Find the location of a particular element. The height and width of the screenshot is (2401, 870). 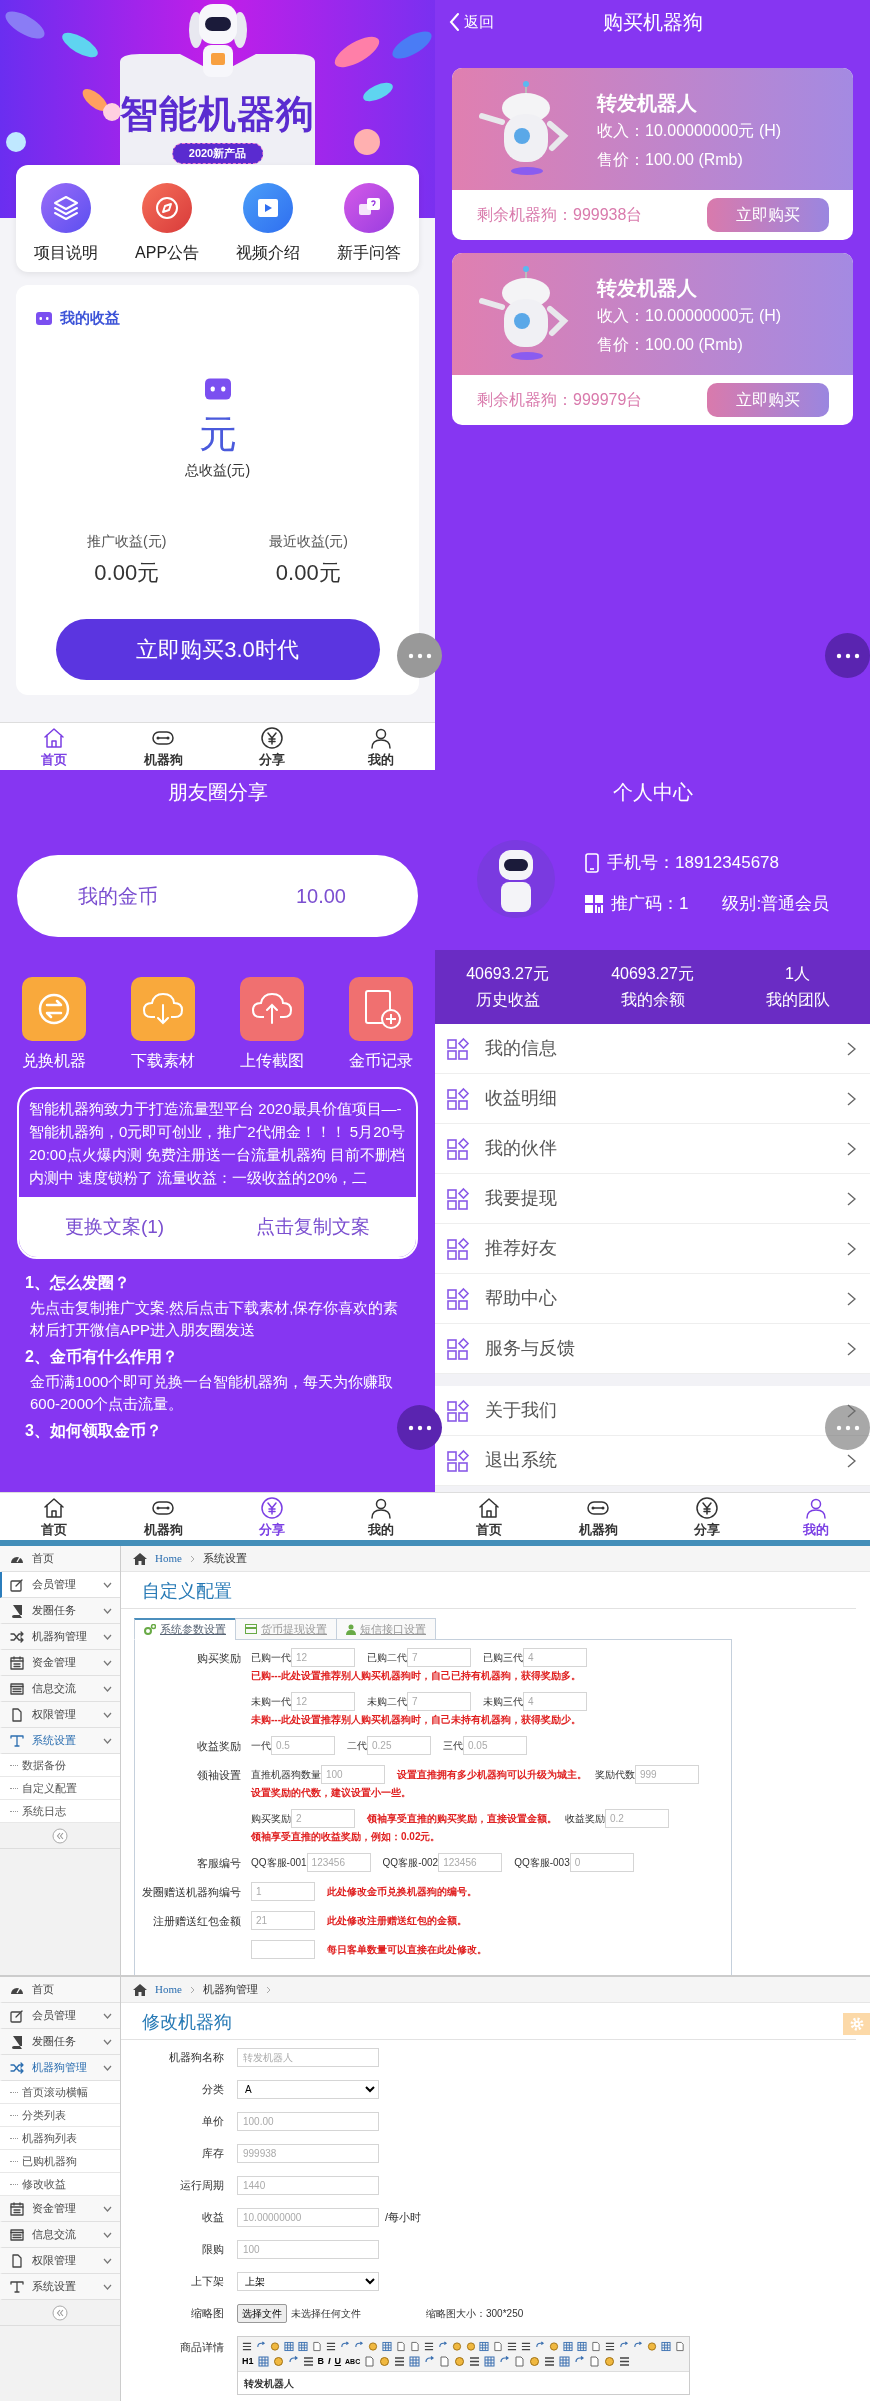

back-link: 返回 is located at coordinates (471, 22).